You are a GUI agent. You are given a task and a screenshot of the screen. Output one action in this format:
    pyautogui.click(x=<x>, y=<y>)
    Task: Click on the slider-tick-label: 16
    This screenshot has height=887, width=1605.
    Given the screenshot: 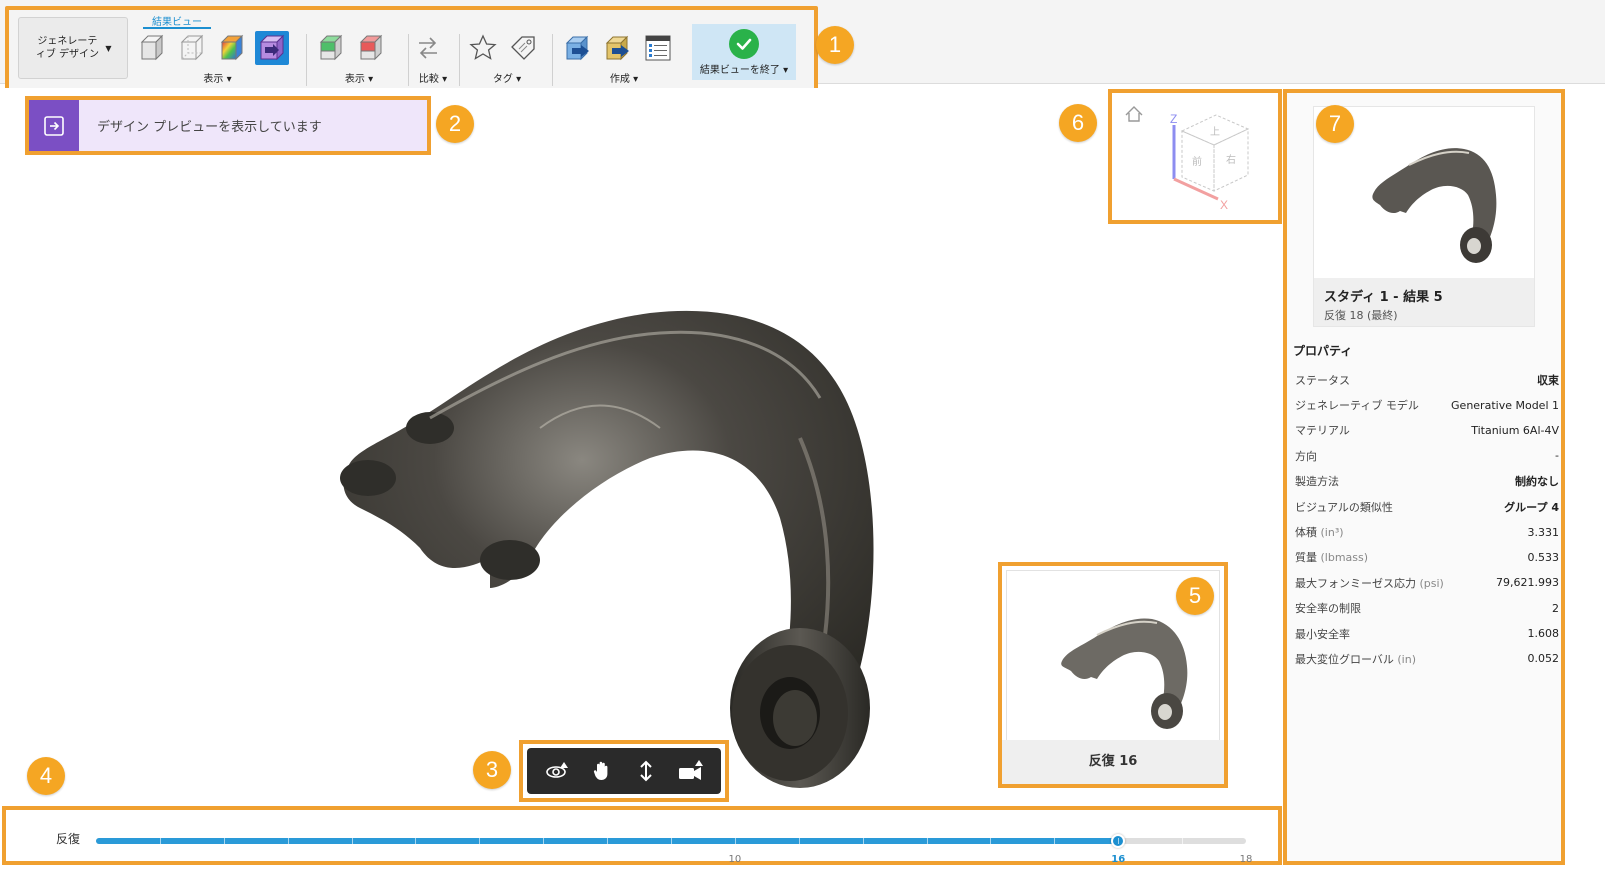 What is the action you would take?
    pyautogui.click(x=1118, y=859)
    